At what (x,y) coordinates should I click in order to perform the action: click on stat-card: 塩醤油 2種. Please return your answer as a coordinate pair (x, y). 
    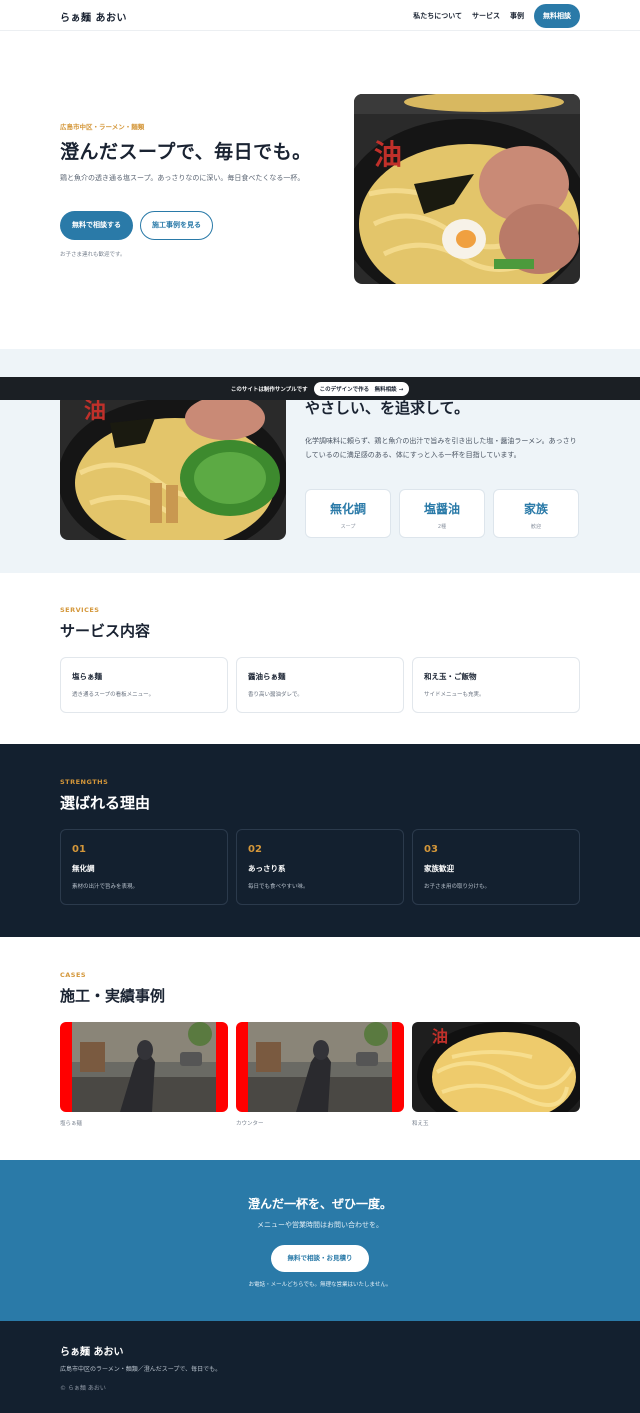
    Looking at the image, I should click on (442, 513).